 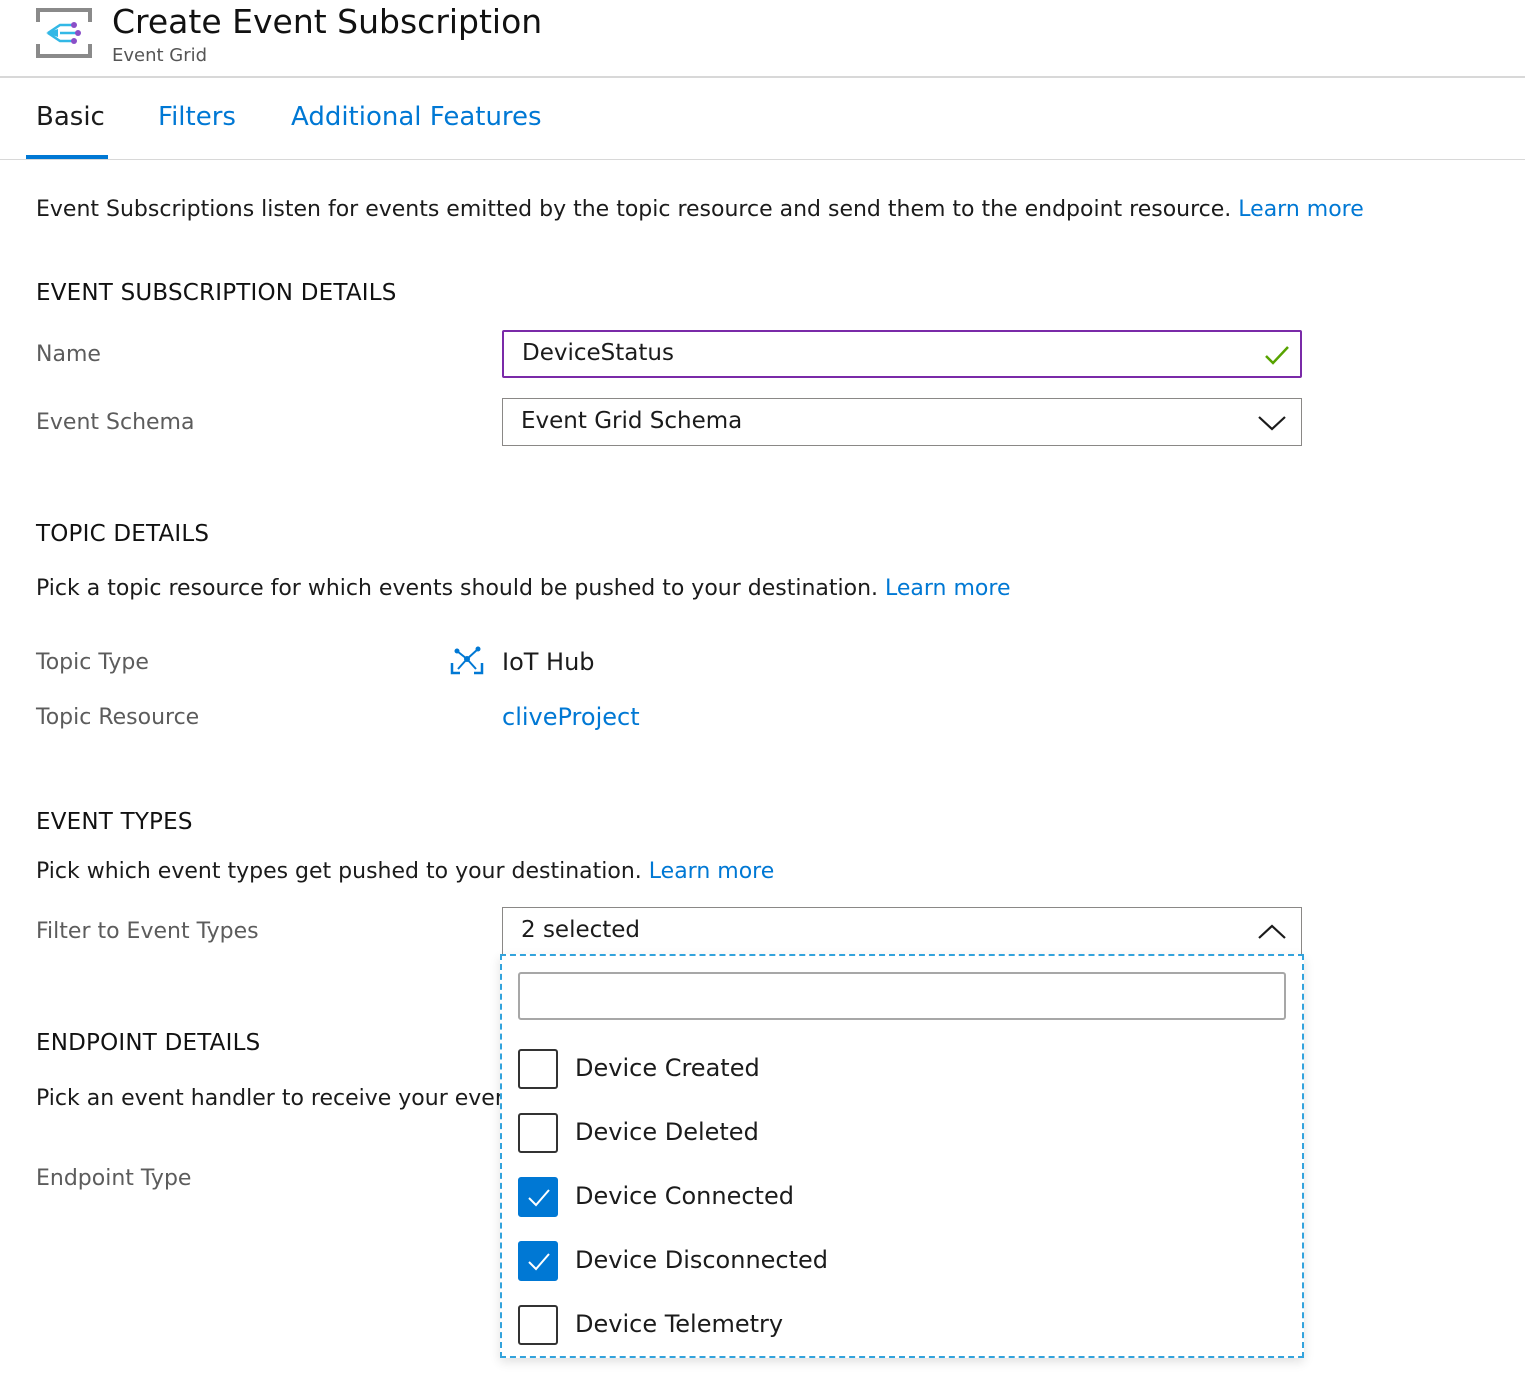 What do you see at coordinates (1300, 209) in the screenshot?
I see `intro-learn-more-link: Learn more` at bounding box center [1300, 209].